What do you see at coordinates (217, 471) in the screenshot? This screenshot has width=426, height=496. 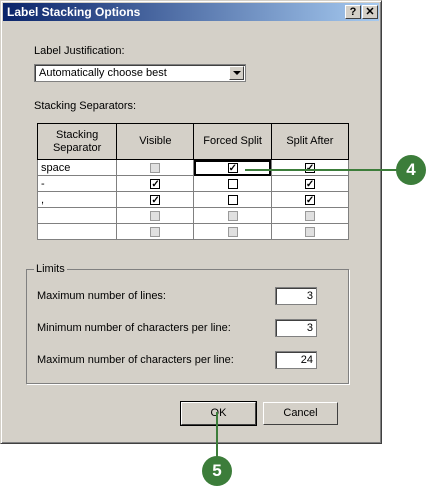 I see `callout-5-badge: 5` at bounding box center [217, 471].